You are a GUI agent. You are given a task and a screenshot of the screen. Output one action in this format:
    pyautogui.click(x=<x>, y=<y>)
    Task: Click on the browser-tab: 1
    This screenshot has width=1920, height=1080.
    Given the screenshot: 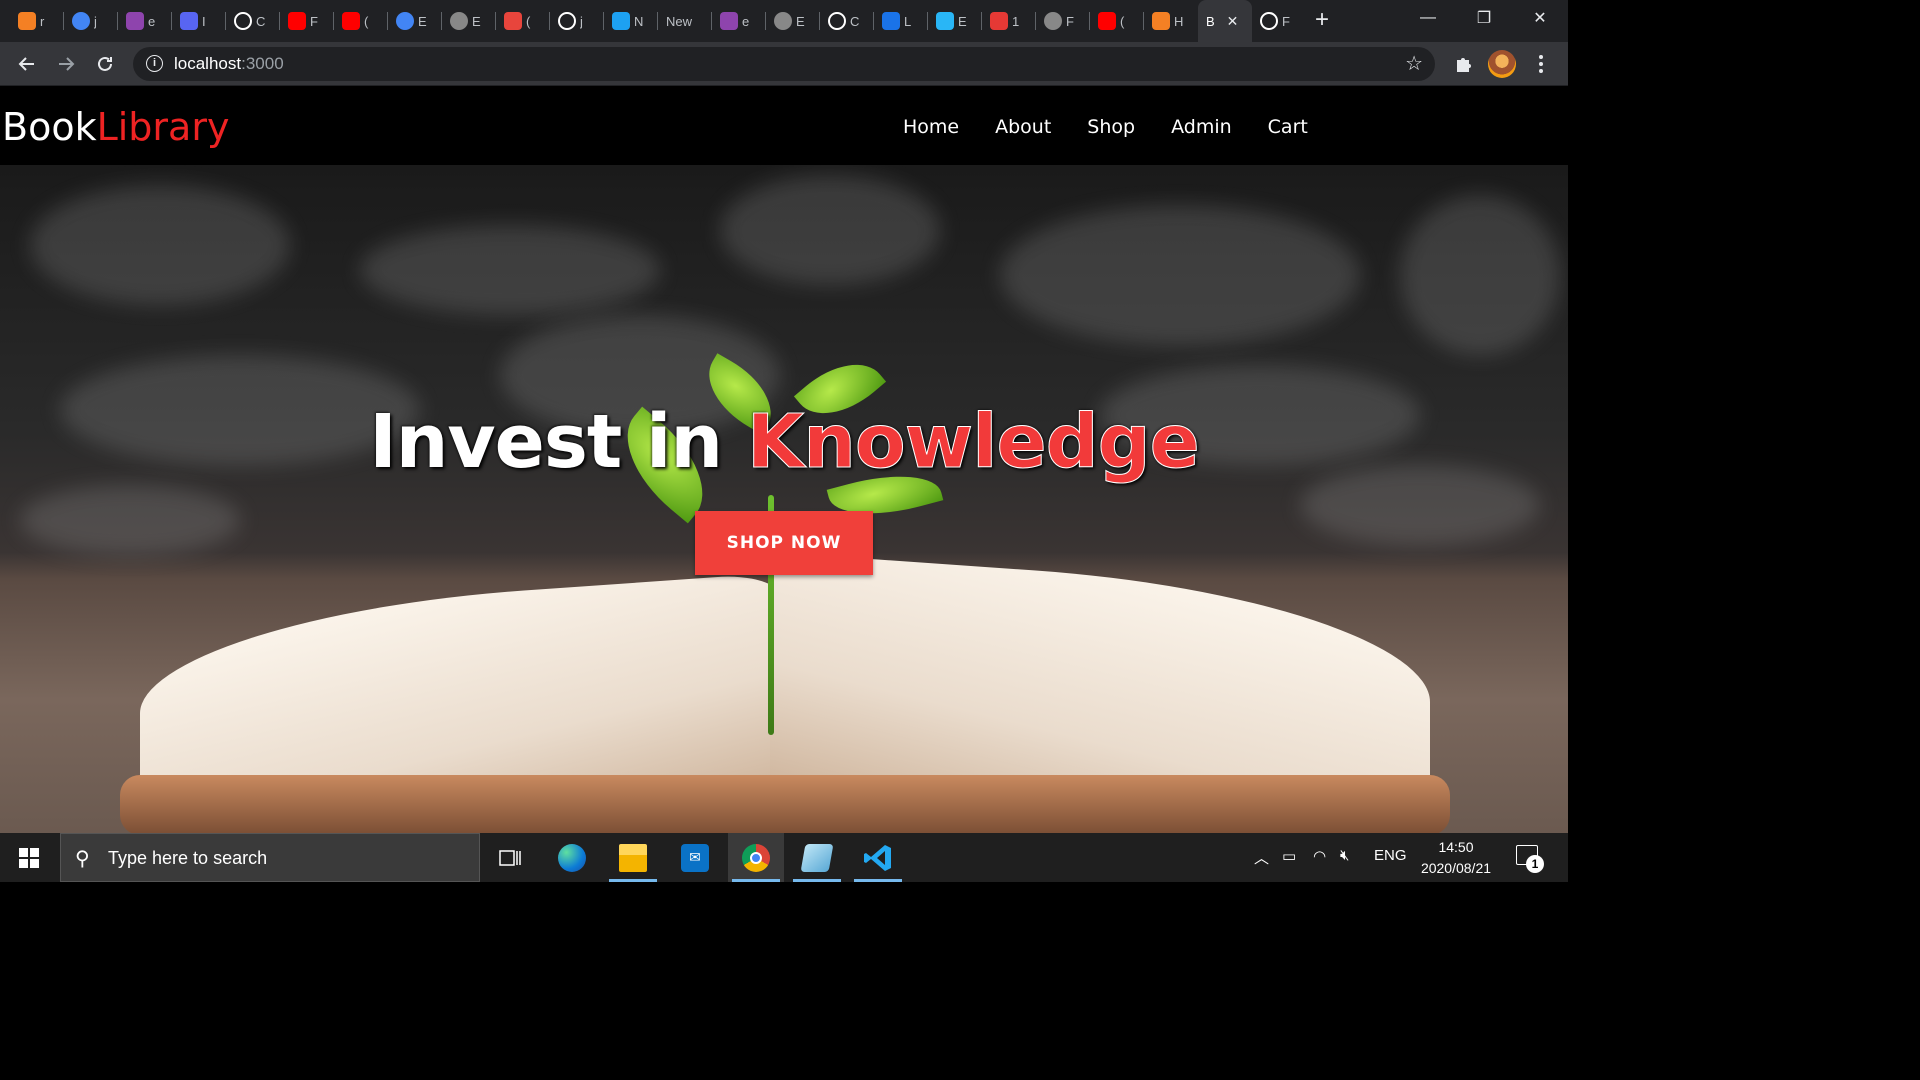 What is the action you would take?
    pyautogui.click(x=1009, y=21)
    